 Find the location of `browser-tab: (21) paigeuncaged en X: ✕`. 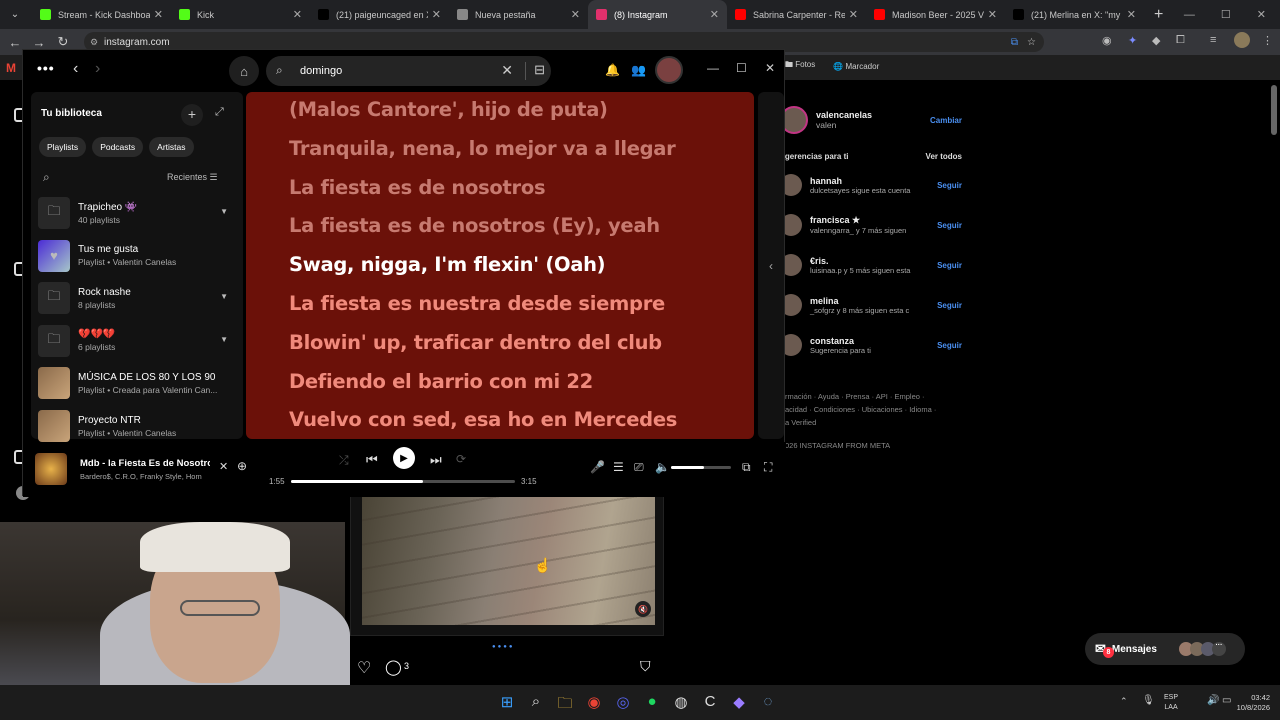

browser-tab: (21) paigeuncaged en X: ✕ is located at coordinates (379, 14).